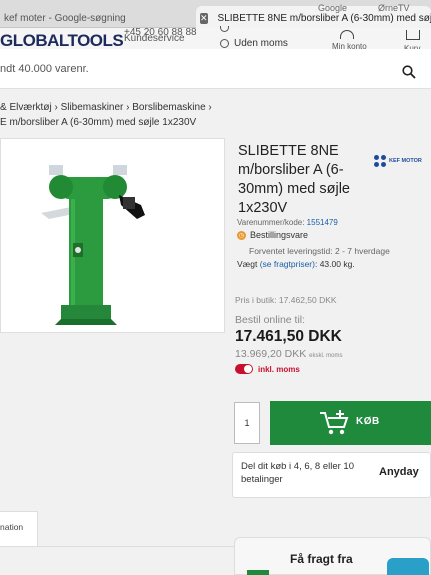 This screenshot has height=575, width=431. Describe the element at coordinates (321, 559) in the screenshot. I see `freight-banner-text: Få fragt fra` at that location.